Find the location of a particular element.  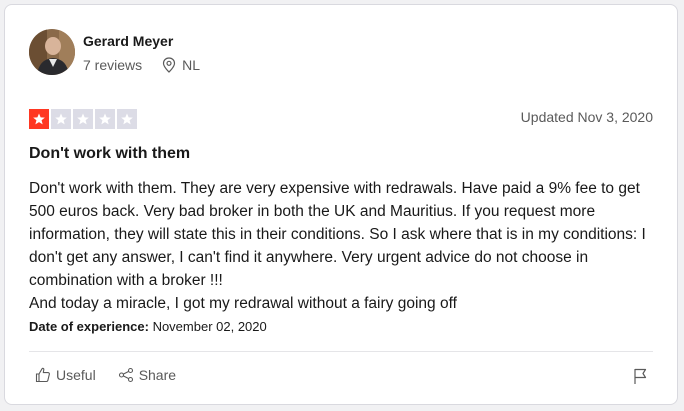

useful-button: Useful is located at coordinates (65, 375).